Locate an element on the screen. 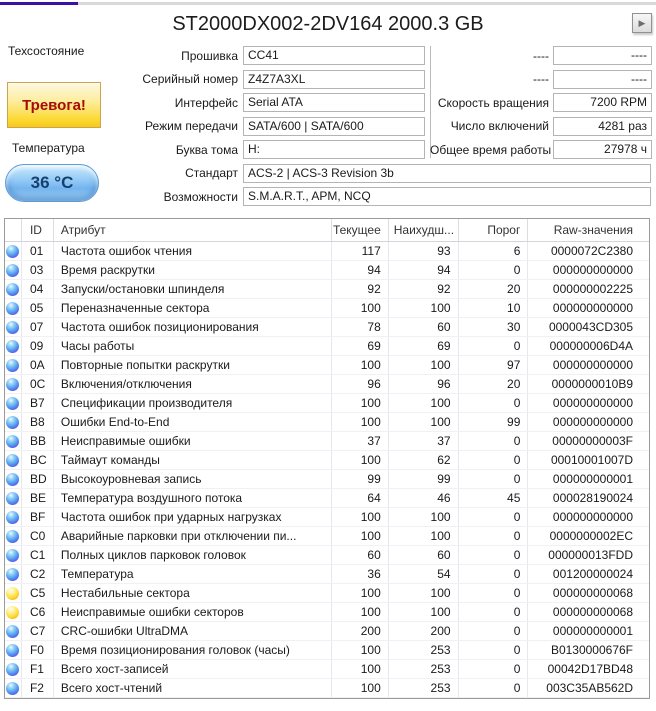 The height and width of the screenshot is (711, 656). info-field-value: Serial ATA is located at coordinates (334, 102).